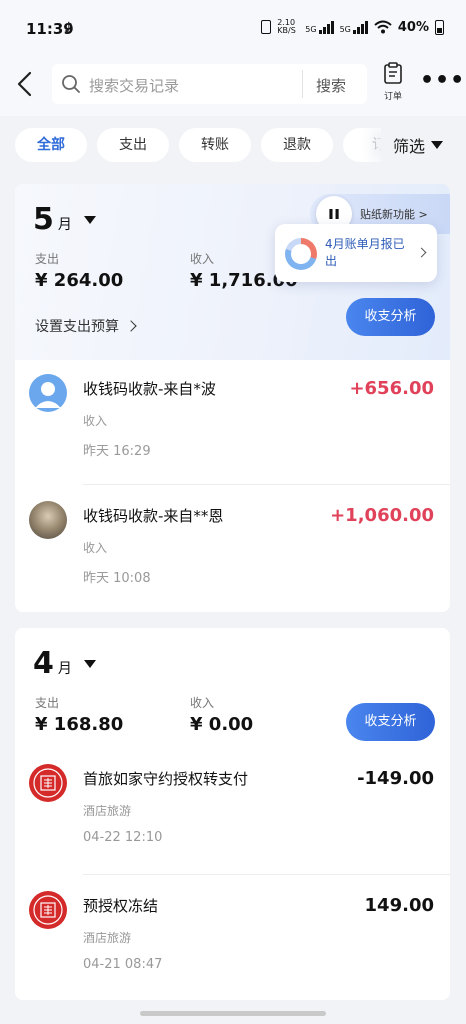 The image size is (466, 1024). I want to click on filter-chip-transfer: 转账, so click(215, 145).